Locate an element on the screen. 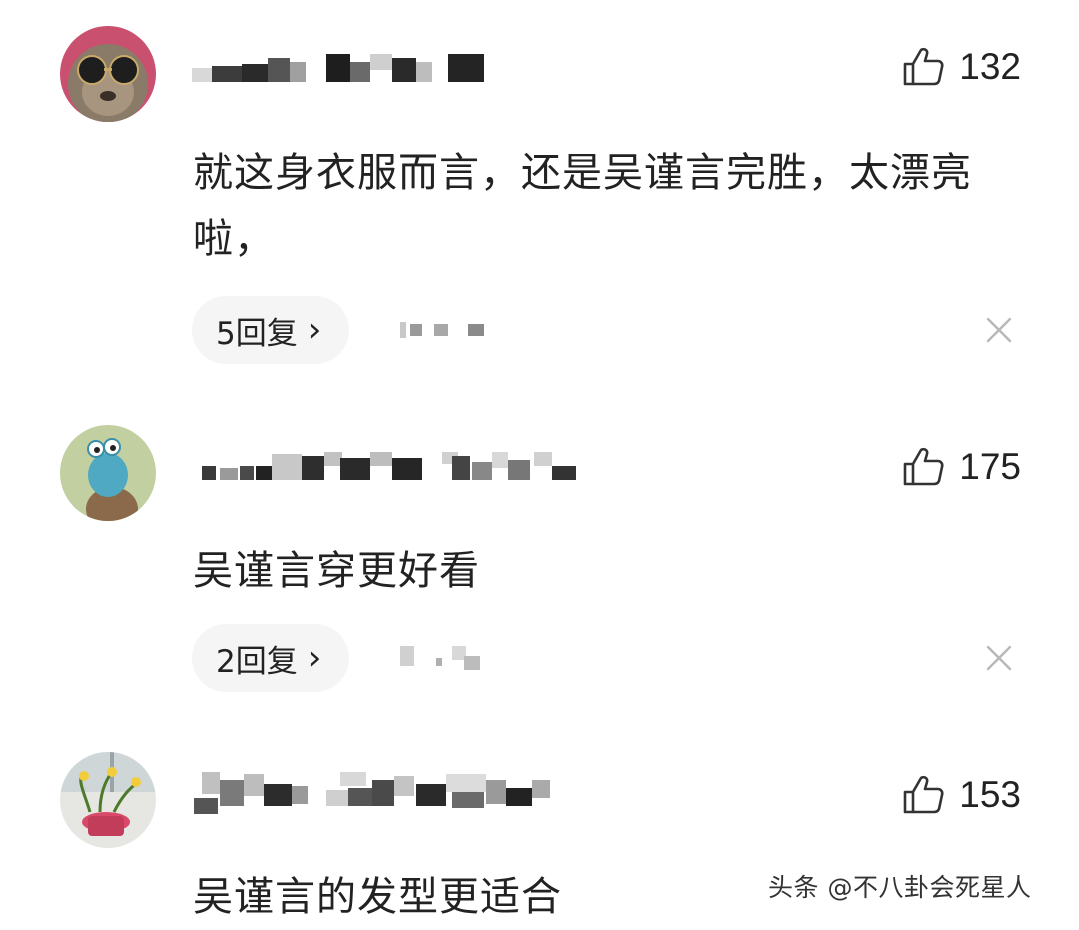  like-button: 175 is located at coordinates (961, 466).